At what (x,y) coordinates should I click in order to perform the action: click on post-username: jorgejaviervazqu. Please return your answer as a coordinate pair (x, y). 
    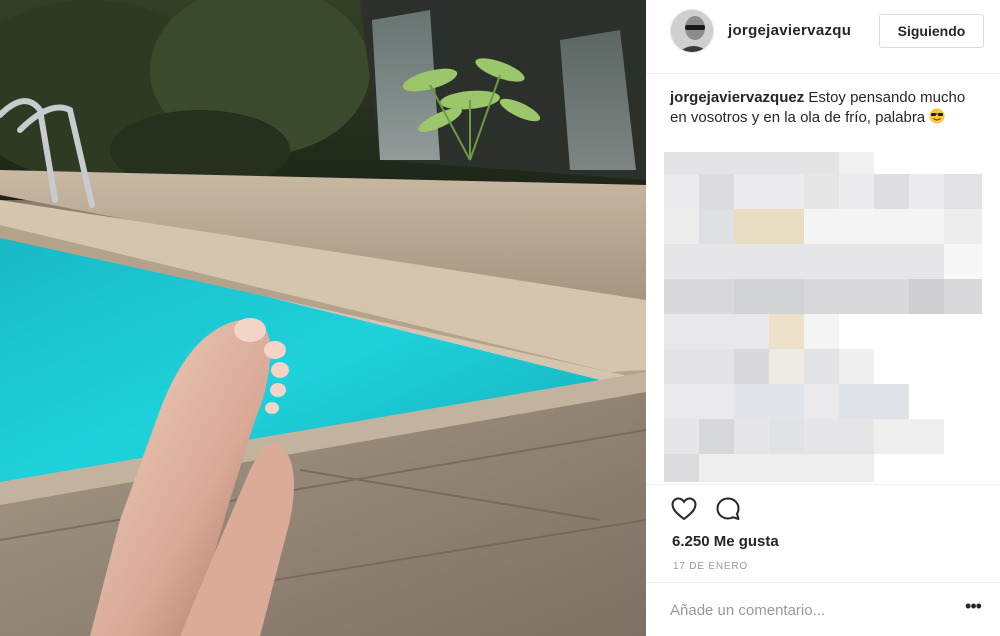
    Looking at the image, I should click on (789, 30).